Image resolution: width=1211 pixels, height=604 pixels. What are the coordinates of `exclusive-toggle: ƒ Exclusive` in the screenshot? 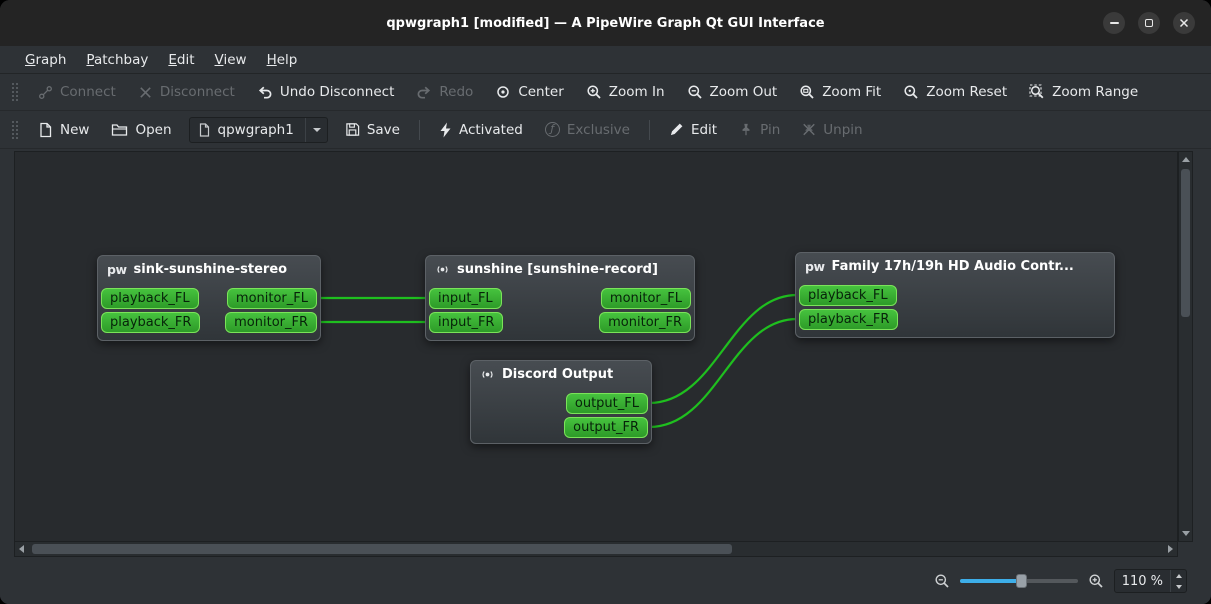 It's located at (587, 130).